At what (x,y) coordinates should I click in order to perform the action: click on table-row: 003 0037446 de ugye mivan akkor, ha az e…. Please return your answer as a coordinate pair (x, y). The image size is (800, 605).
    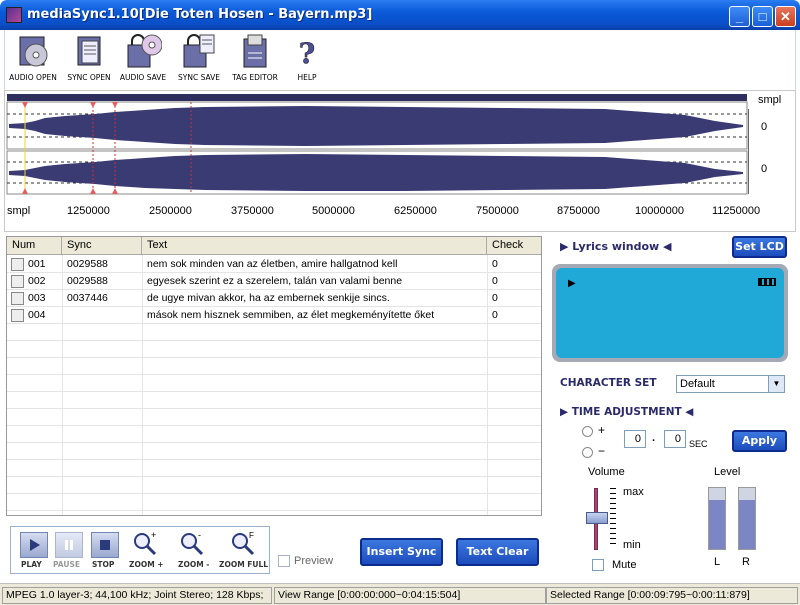
    Looking at the image, I should click on (274, 298).